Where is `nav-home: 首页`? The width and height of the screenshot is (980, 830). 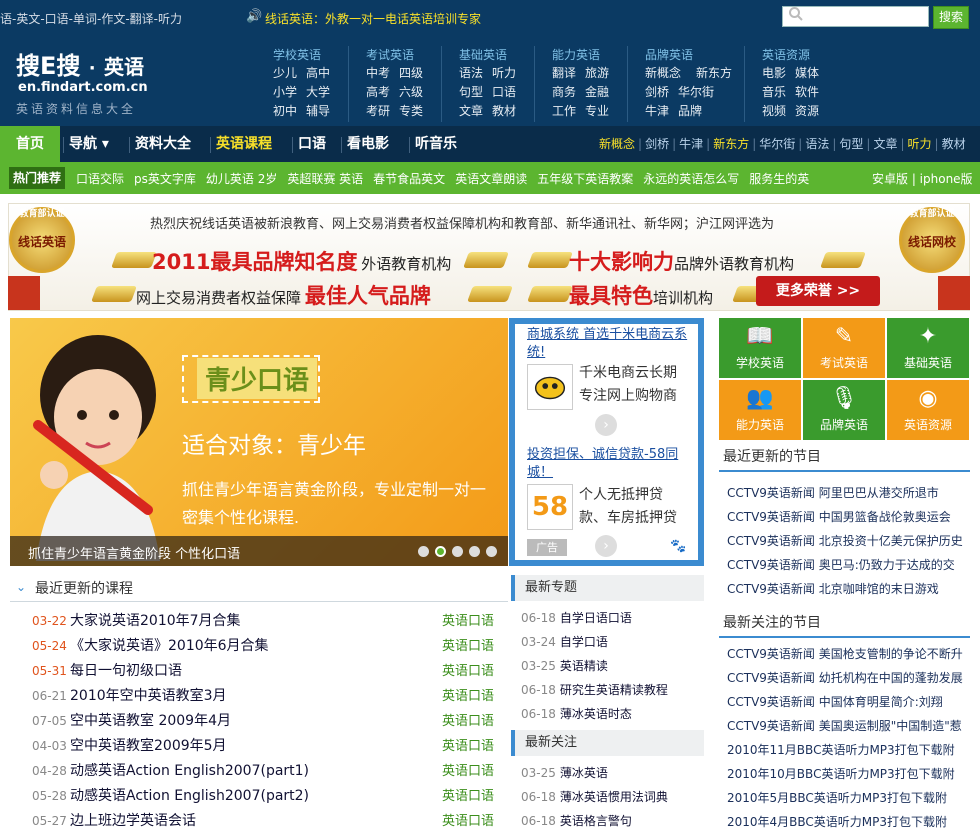
nav-home: 首页 is located at coordinates (30, 144).